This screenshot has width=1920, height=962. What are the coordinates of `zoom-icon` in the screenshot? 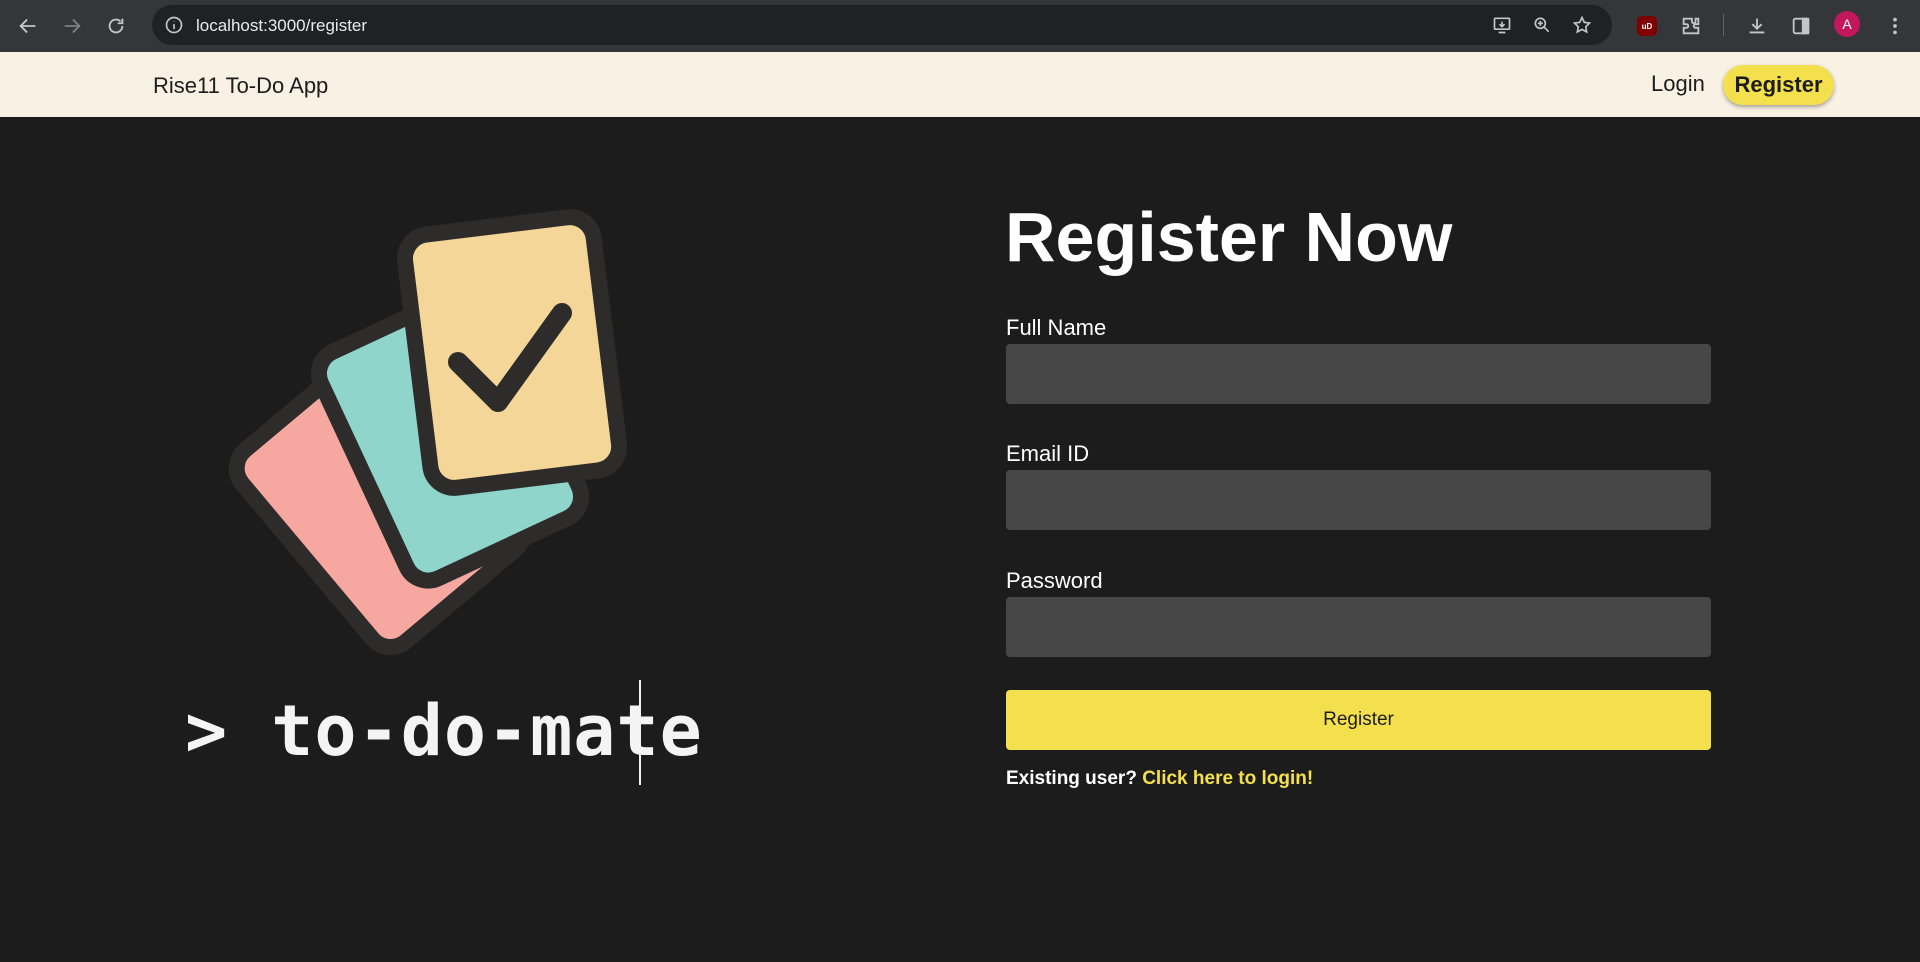 It's located at (1542, 25).